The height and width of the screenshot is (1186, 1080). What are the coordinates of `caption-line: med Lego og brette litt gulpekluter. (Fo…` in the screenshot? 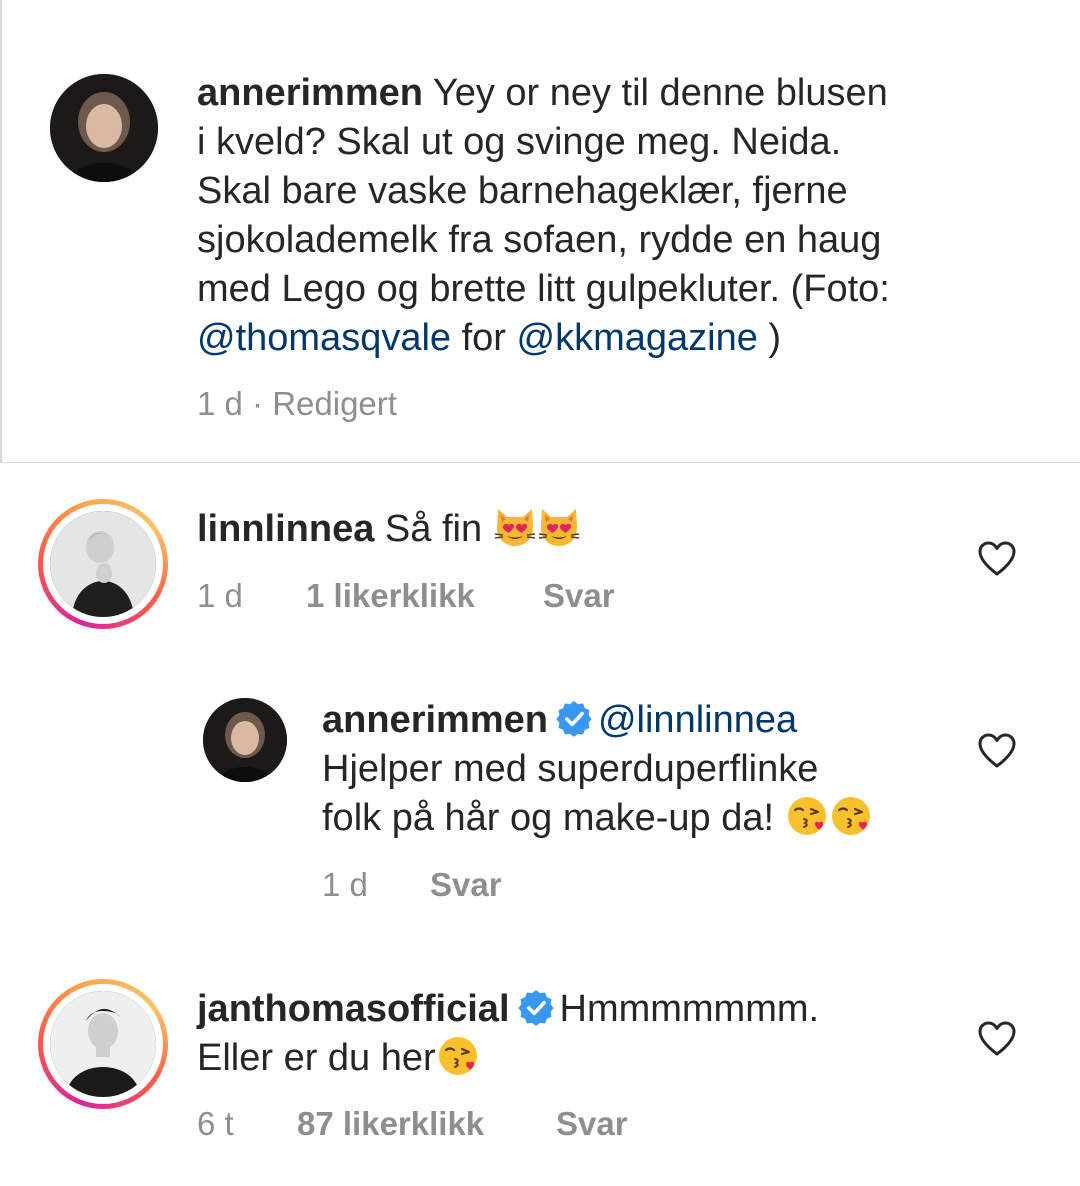 It's located at (543, 289).